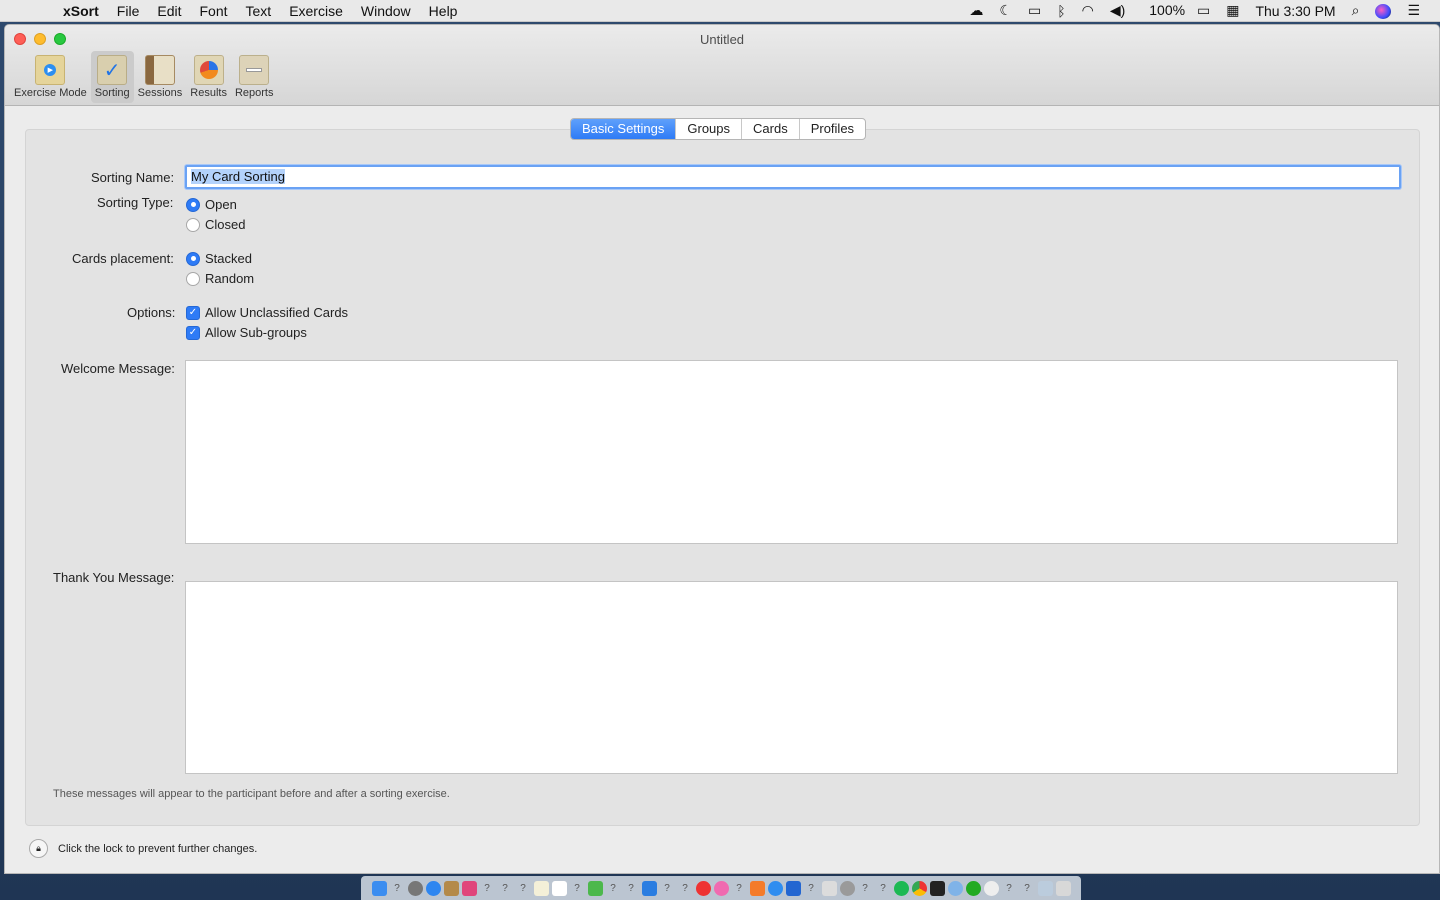 The height and width of the screenshot is (900, 1440). Describe the element at coordinates (267, 312) in the screenshot. I see `allow-unclassified-cards-checkbox: ✓ Allow Unclassified Cards` at that location.